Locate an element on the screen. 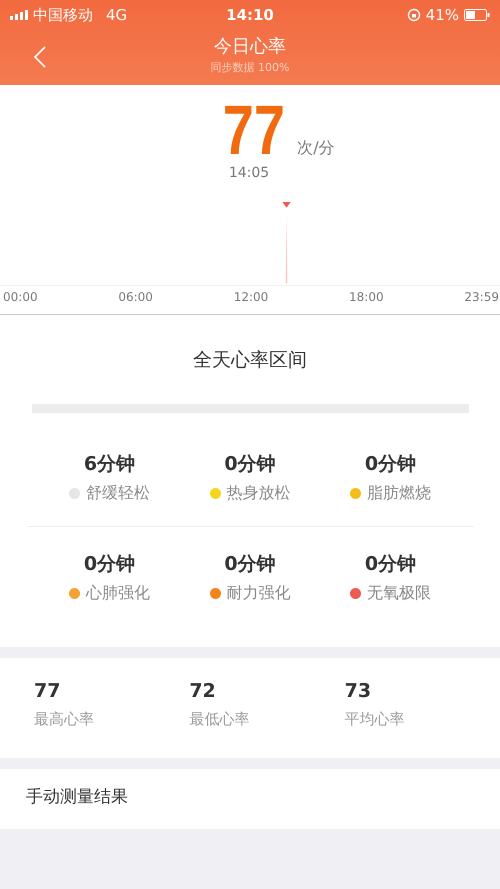 This screenshot has width=500, height=889. section-title: 手动测量结果 is located at coordinates (77, 797).